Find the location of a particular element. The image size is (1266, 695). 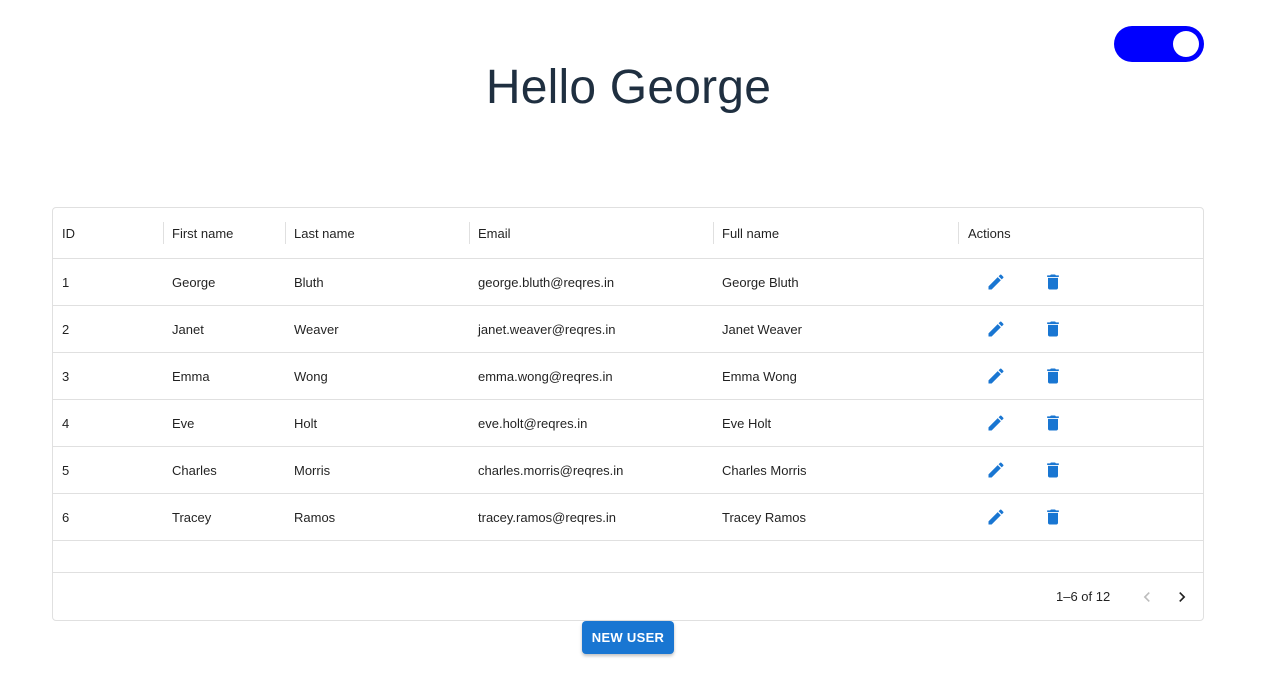

cell-email: charles.morris@reqres.in is located at coordinates (551, 470).